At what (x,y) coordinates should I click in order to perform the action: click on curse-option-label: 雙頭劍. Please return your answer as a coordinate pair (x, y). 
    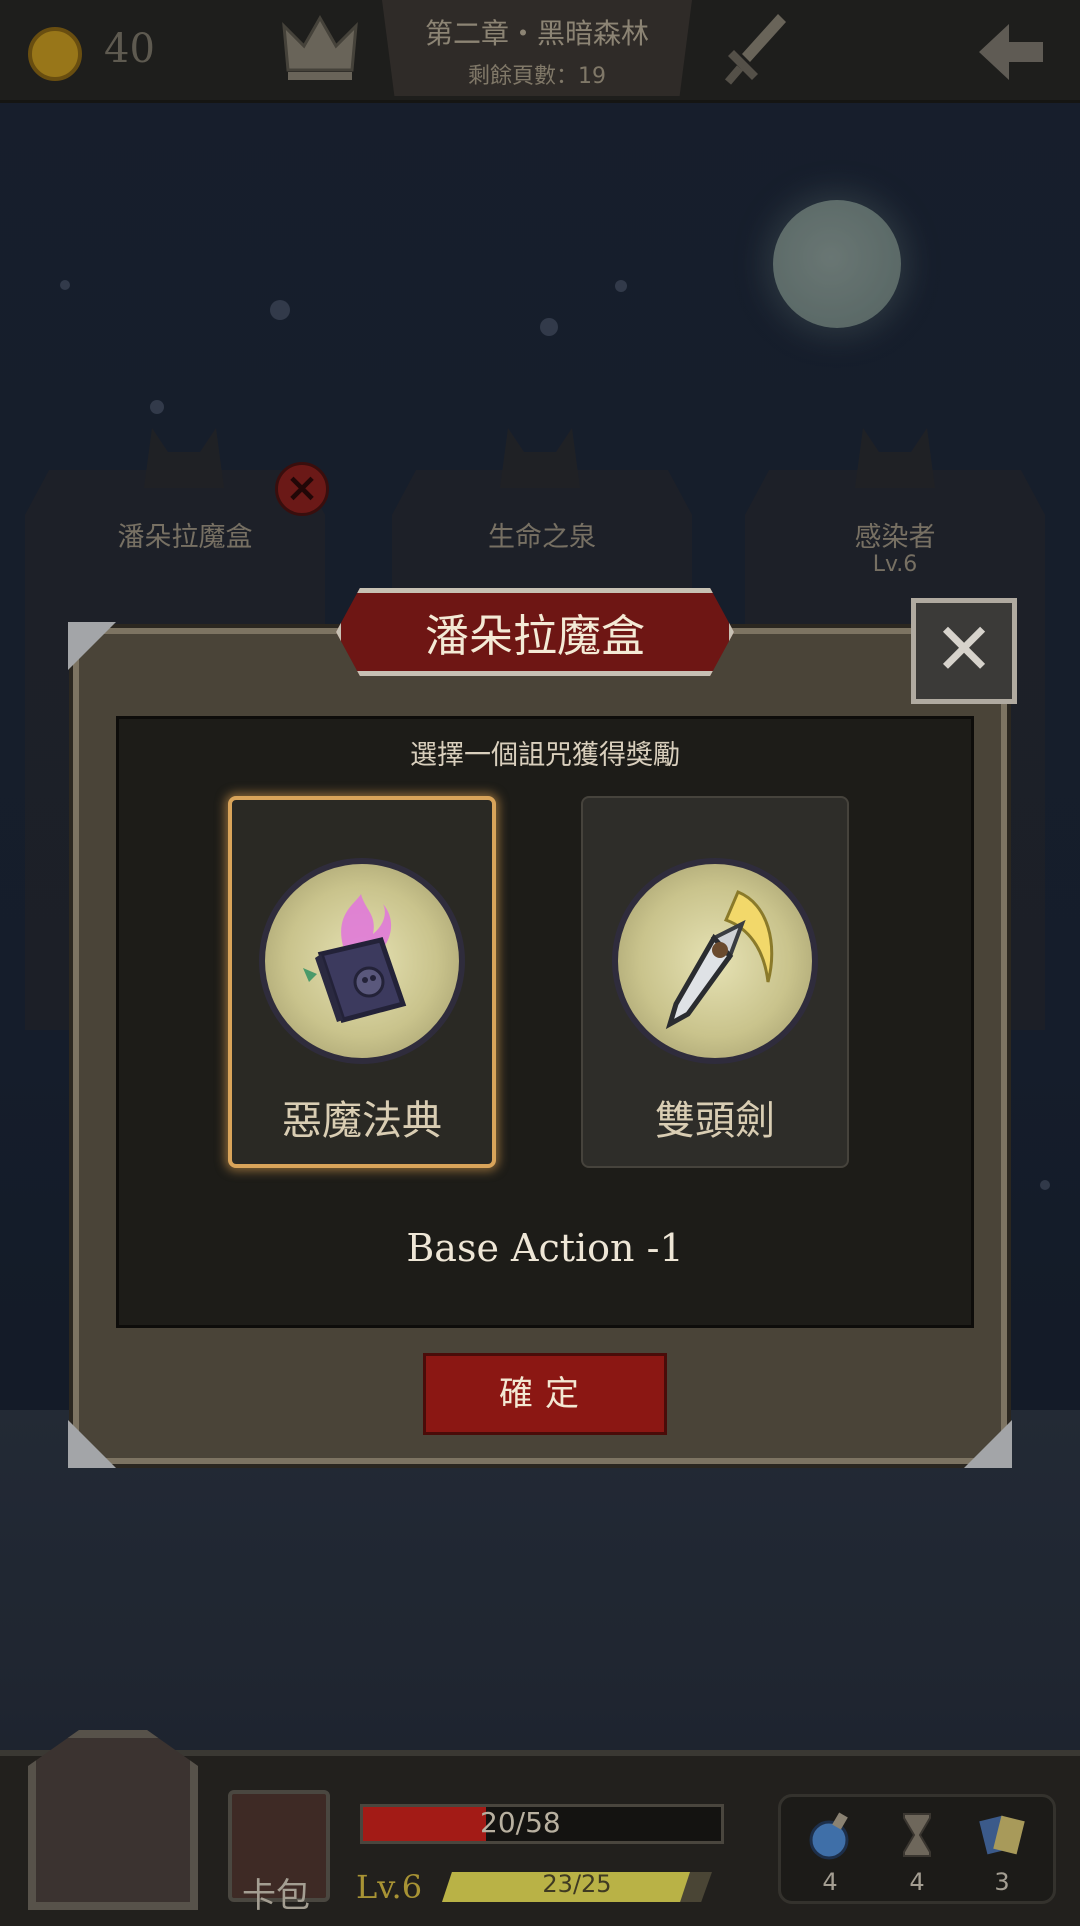
    Looking at the image, I should click on (715, 1121).